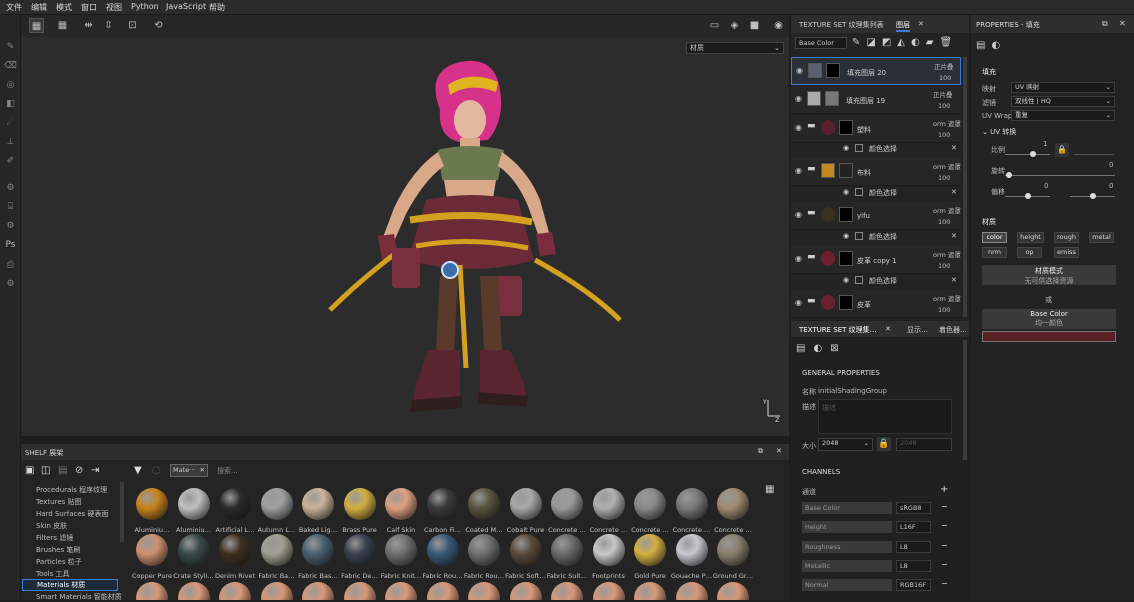  What do you see at coordinates (132, 25) in the screenshot?
I see `frame-icon: ⊡` at bounding box center [132, 25].